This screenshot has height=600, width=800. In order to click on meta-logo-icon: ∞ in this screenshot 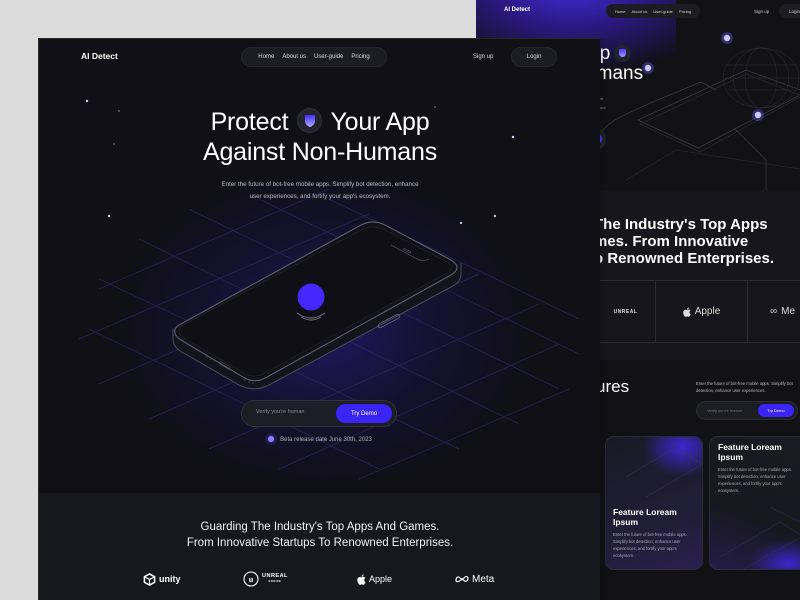, I will do `click(774, 311)`.